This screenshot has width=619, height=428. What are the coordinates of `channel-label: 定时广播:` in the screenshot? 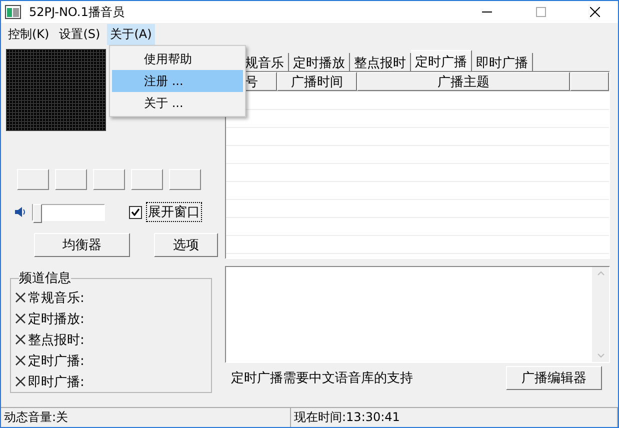 It's located at (56, 361).